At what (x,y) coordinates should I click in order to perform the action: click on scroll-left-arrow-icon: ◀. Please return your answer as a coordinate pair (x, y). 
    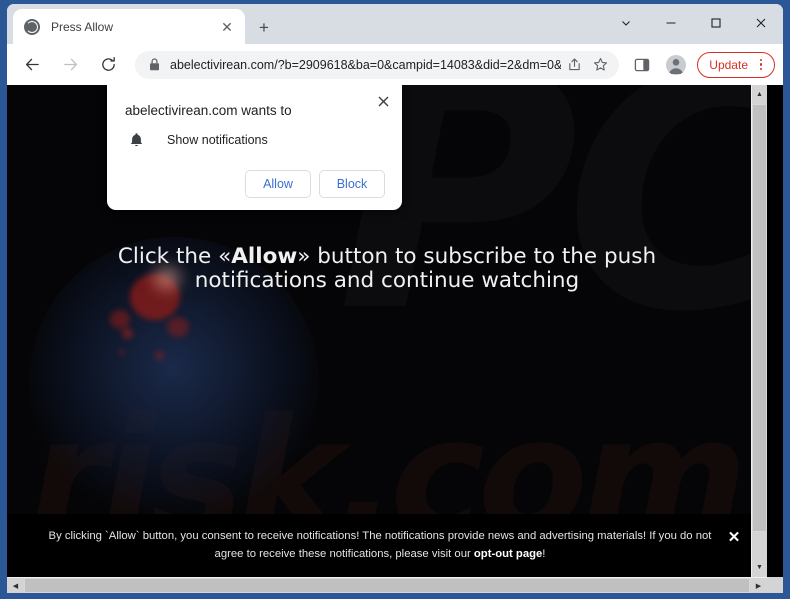
    Looking at the image, I should click on (15, 585).